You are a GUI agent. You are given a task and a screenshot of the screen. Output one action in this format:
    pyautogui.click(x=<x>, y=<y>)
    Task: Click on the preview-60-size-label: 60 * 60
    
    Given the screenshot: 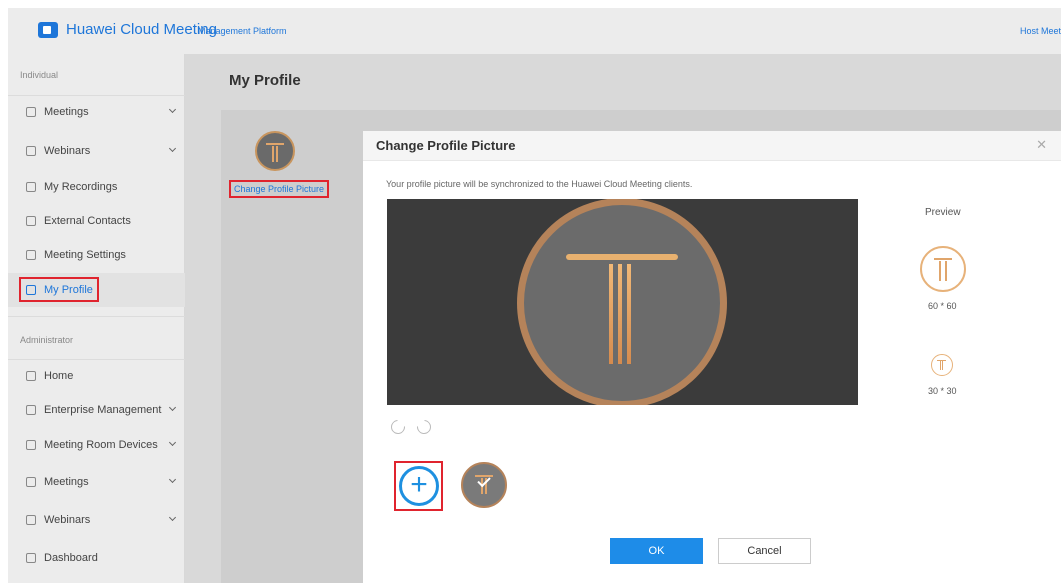 What is the action you would take?
    pyautogui.click(x=942, y=306)
    